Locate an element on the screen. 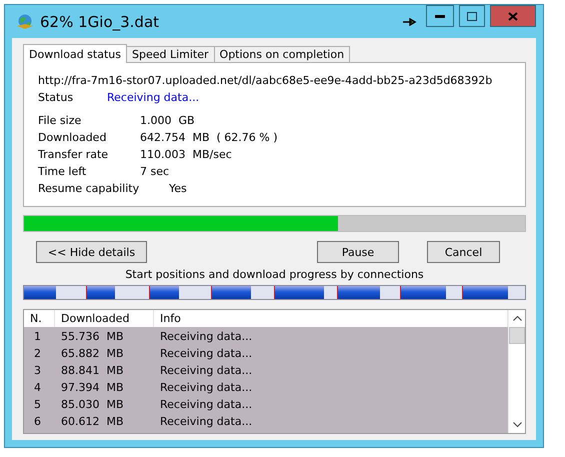  field-label: Time left is located at coordinates (63, 171).